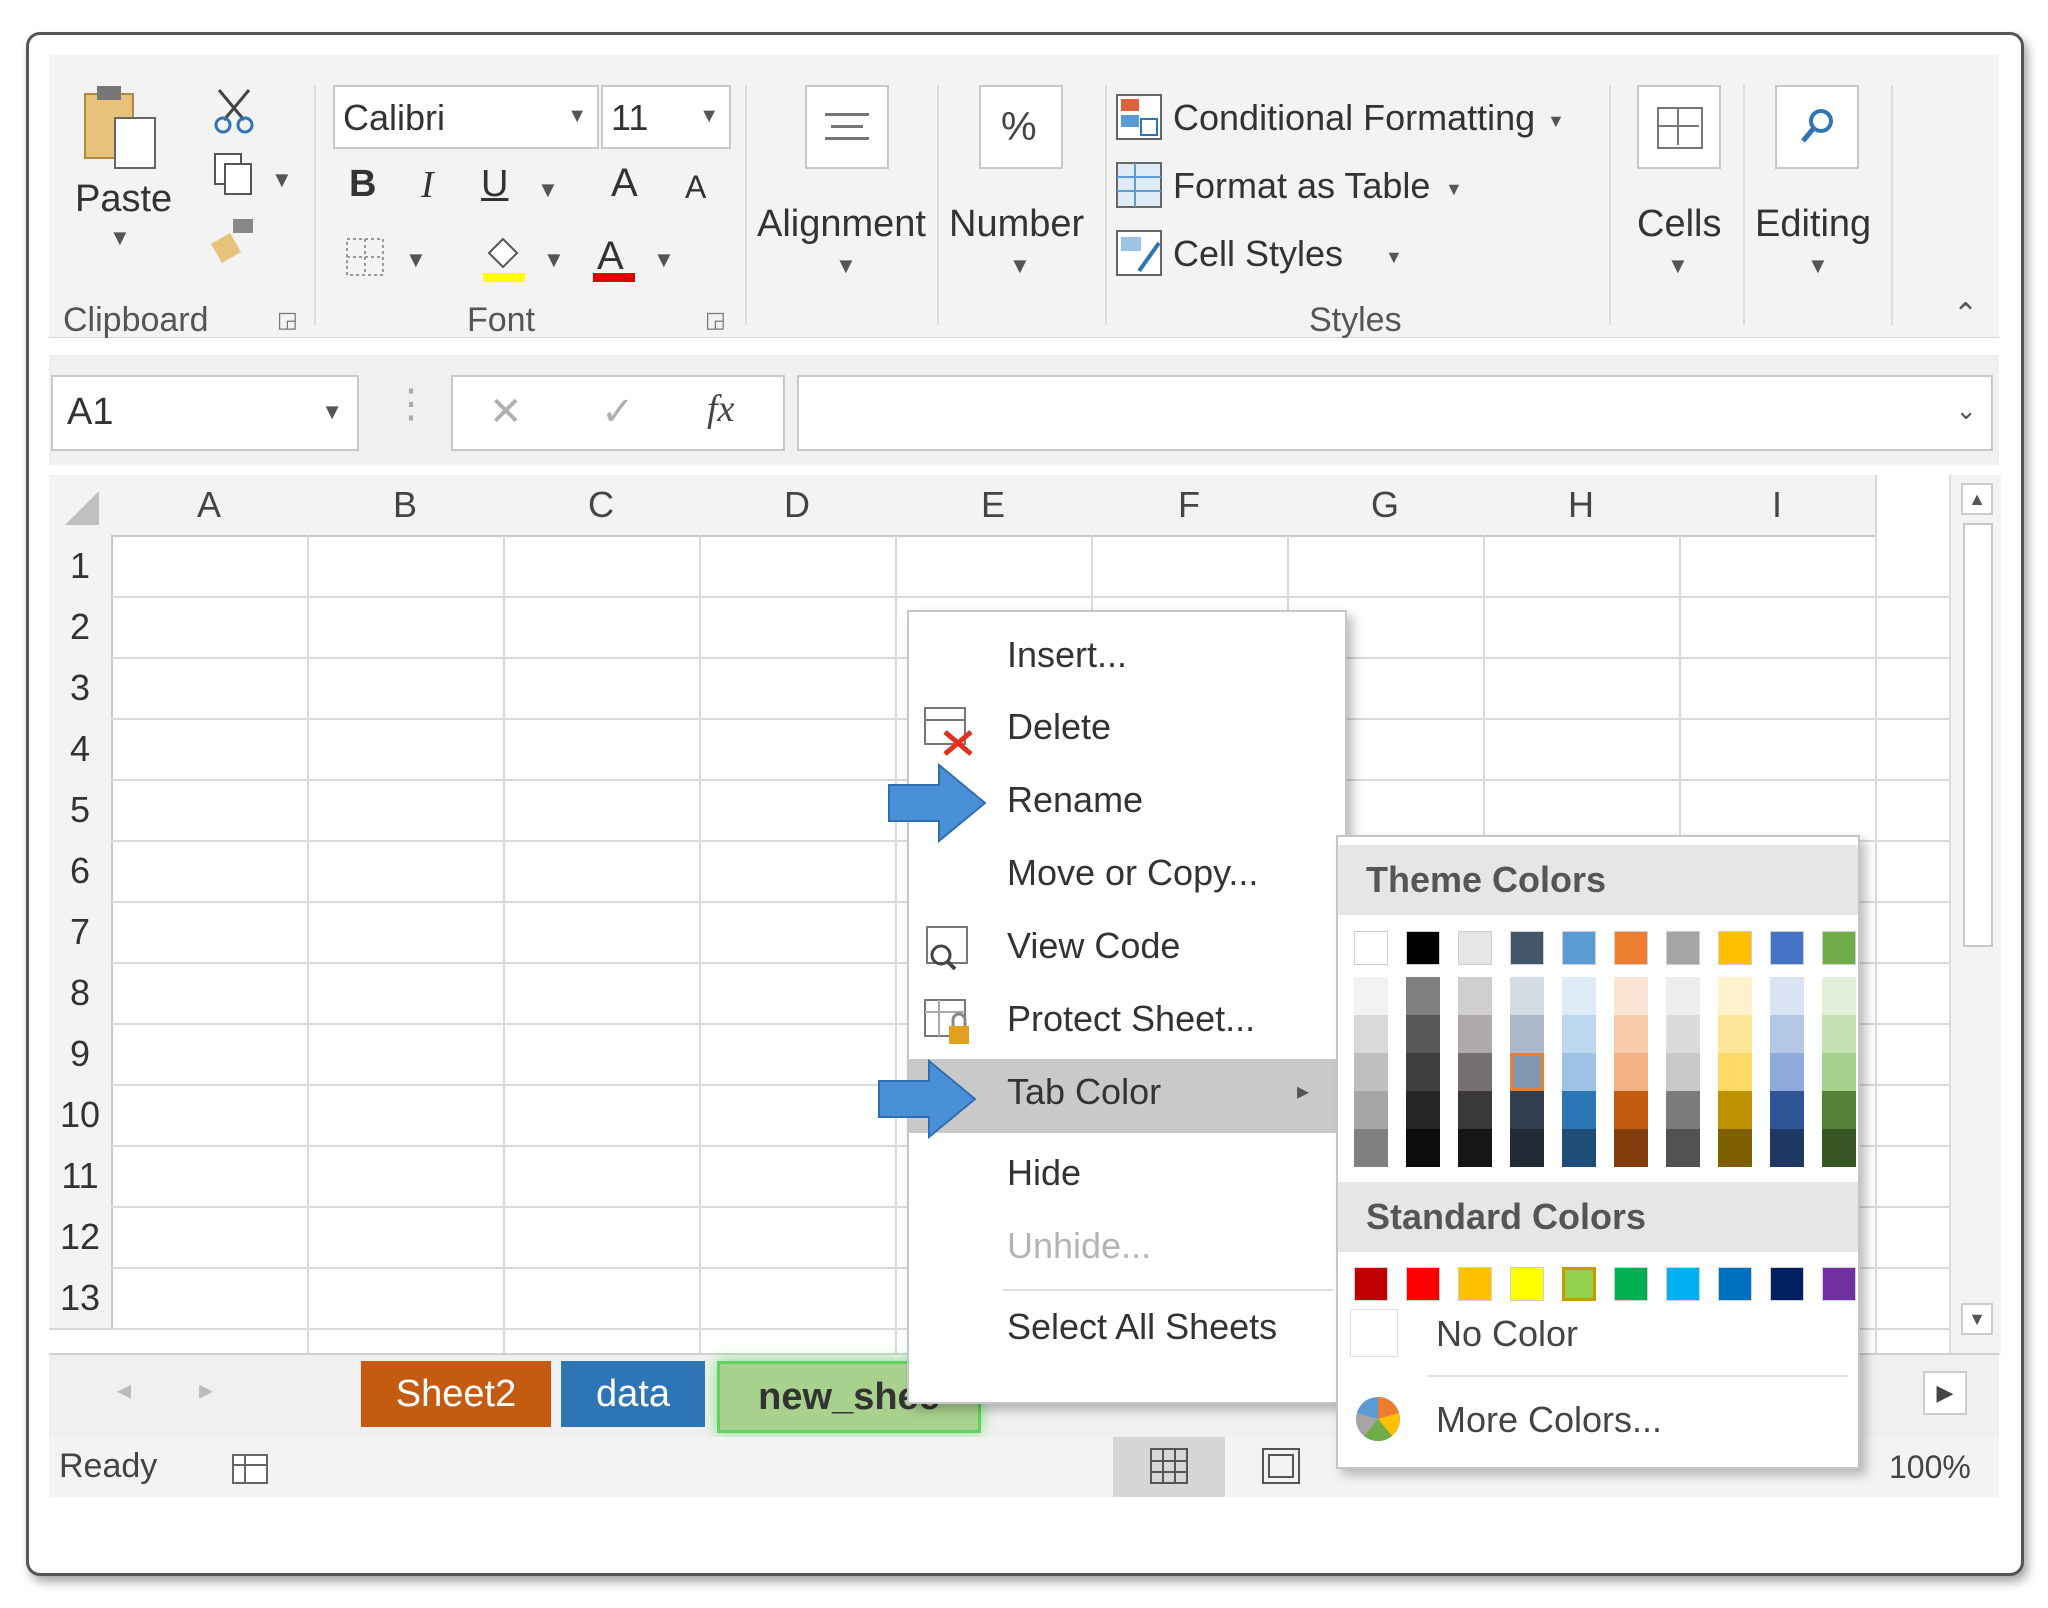 The image size is (2048, 1608). What do you see at coordinates (282, 180) in the screenshot?
I see `copy-dropdown-icon: ▼` at bounding box center [282, 180].